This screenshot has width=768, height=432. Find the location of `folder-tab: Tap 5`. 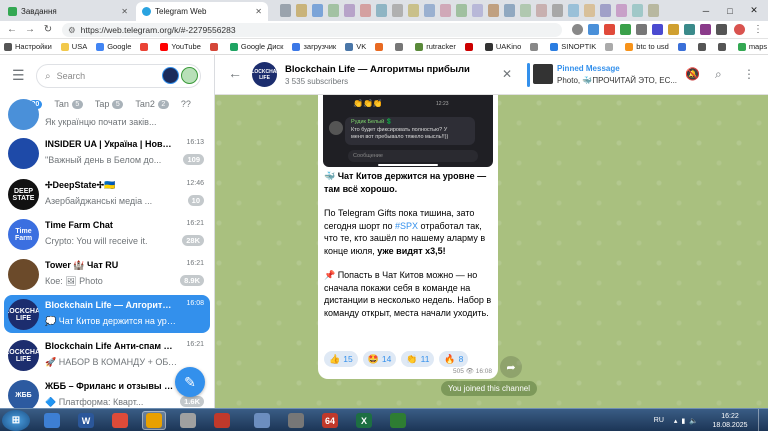

folder-tab: Tap 5 is located at coordinates (109, 104).